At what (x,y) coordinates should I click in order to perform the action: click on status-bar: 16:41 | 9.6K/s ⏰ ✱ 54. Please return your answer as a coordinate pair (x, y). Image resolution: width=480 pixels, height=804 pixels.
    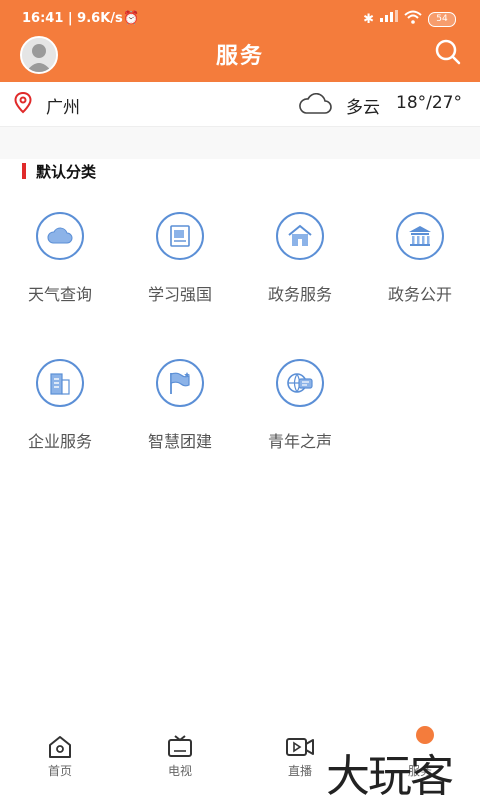
    Looking at the image, I should click on (240, 18).